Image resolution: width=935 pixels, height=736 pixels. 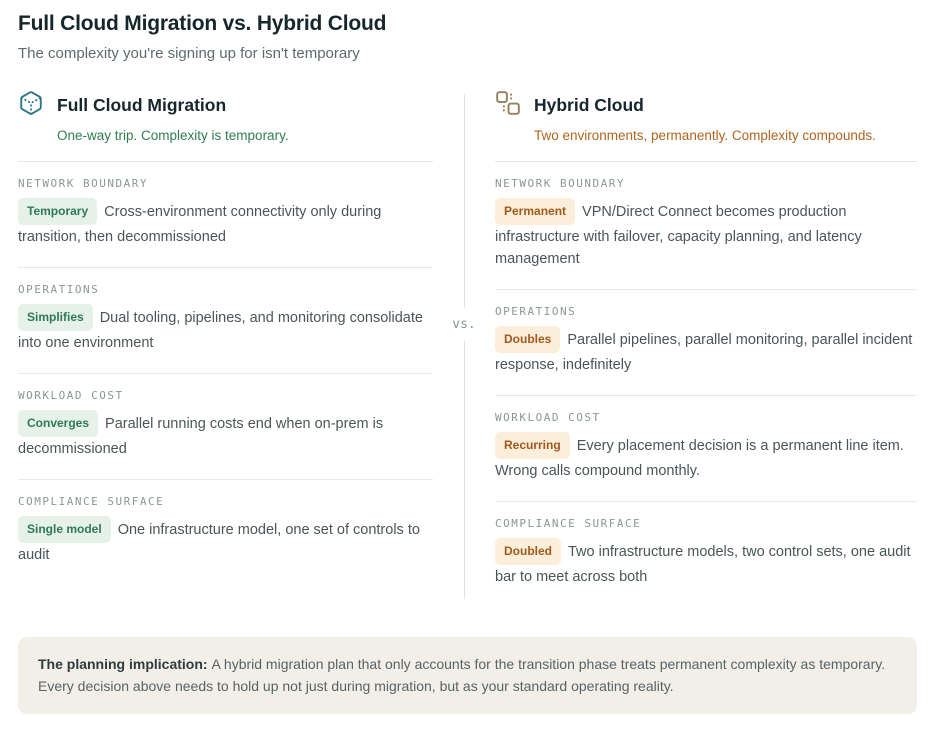 I want to click on vs-divider: vs., so click(x=464, y=346).